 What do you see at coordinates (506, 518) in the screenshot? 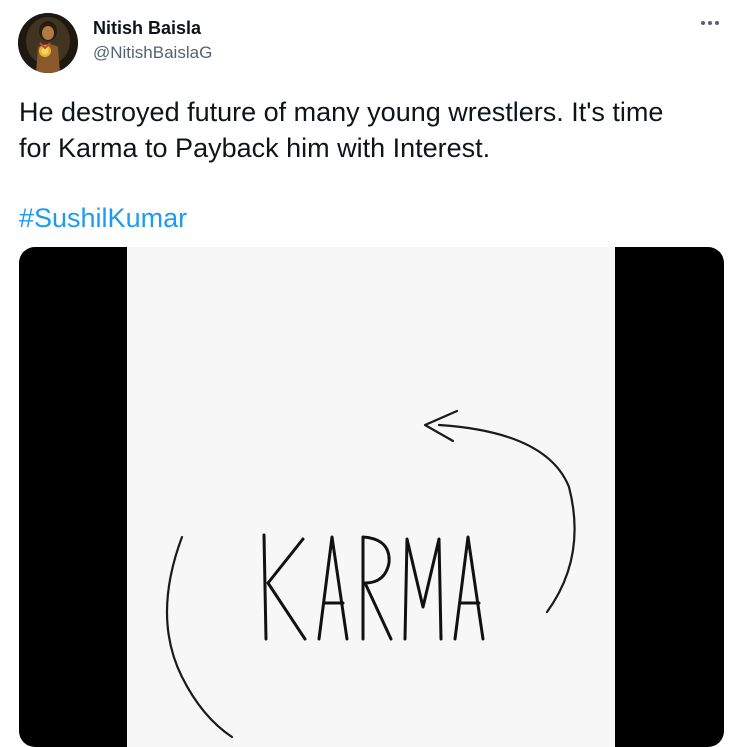
I see `karma-right-arc` at bounding box center [506, 518].